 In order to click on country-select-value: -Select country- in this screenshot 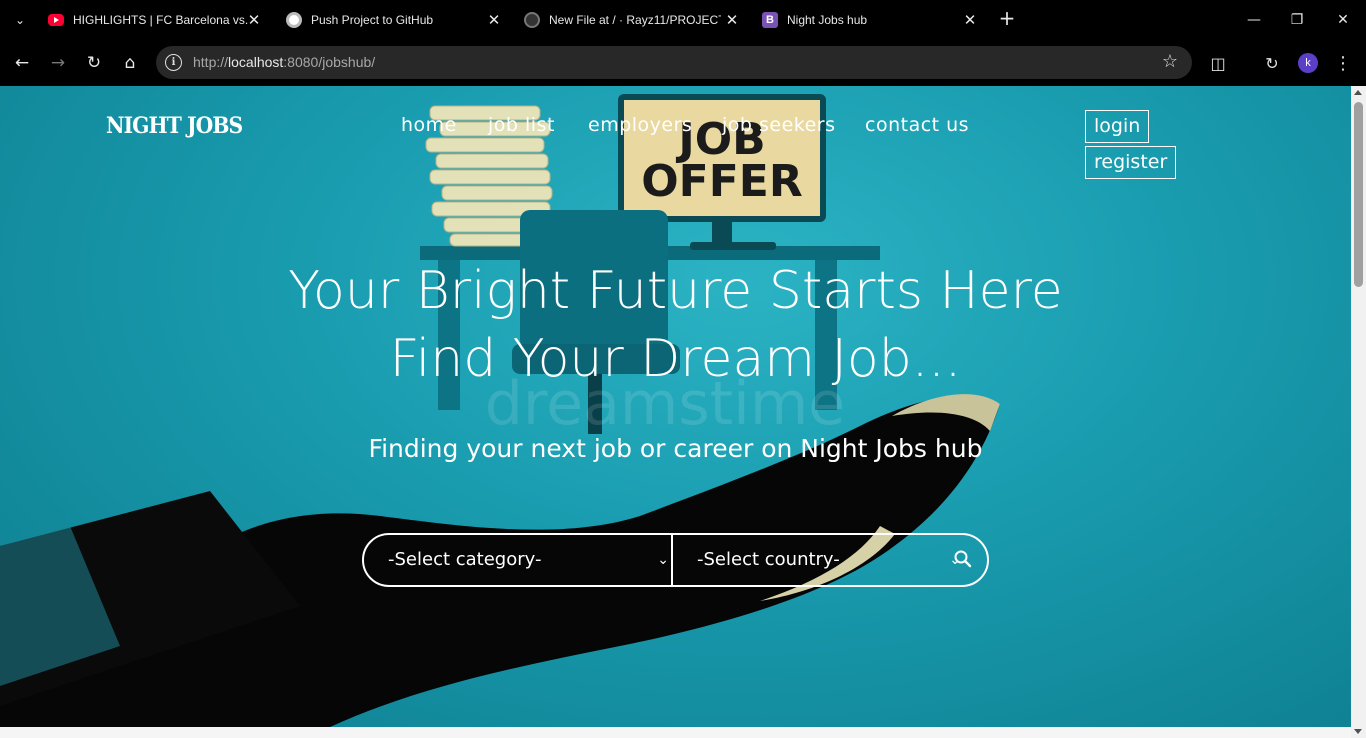, I will do `click(768, 559)`.